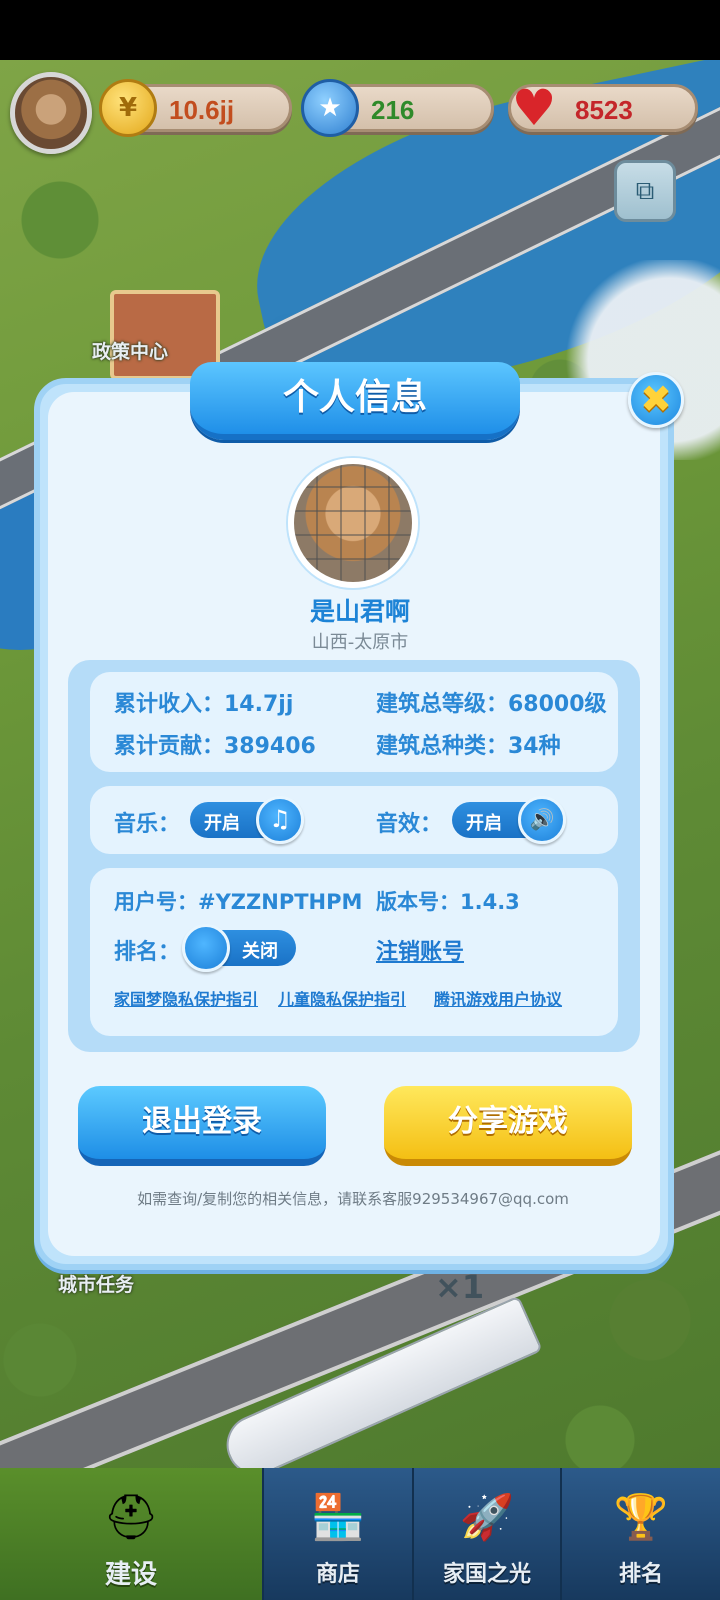 The width and height of the screenshot is (720, 1600). Describe the element at coordinates (641, 1517) in the screenshot. I see `podium-icon: 🏆` at that location.